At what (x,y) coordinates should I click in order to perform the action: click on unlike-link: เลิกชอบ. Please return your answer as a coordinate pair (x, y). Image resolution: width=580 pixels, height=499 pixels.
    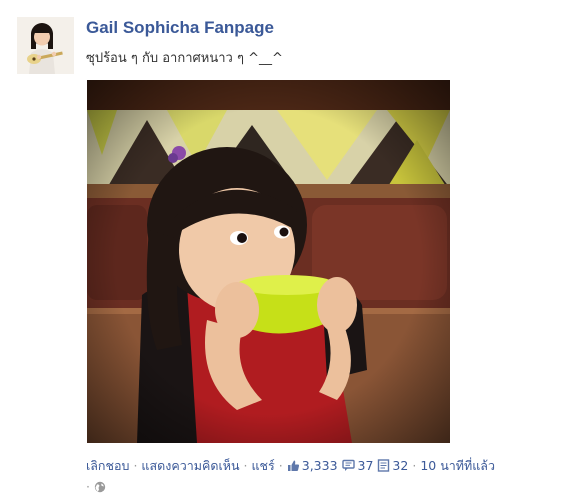
    Looking at the image, I should click on (107, 465).